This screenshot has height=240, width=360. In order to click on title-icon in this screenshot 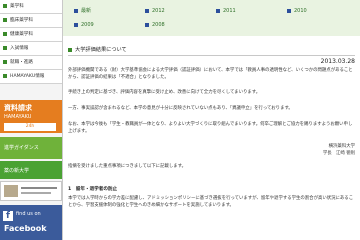, I will do `click(70, 49)`.